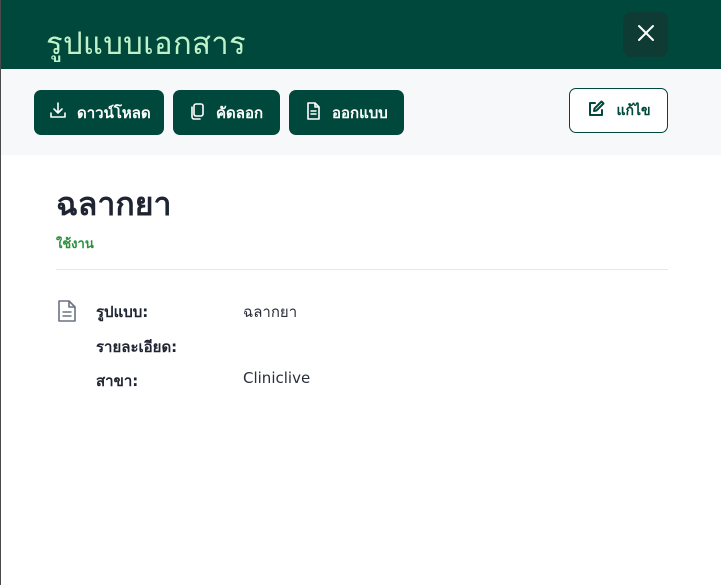 This screenshot has width=721, height=585. Describe the element at coordinates (277, 378) in the screenshot. I see `detail-value: Cliniclive` at that location.